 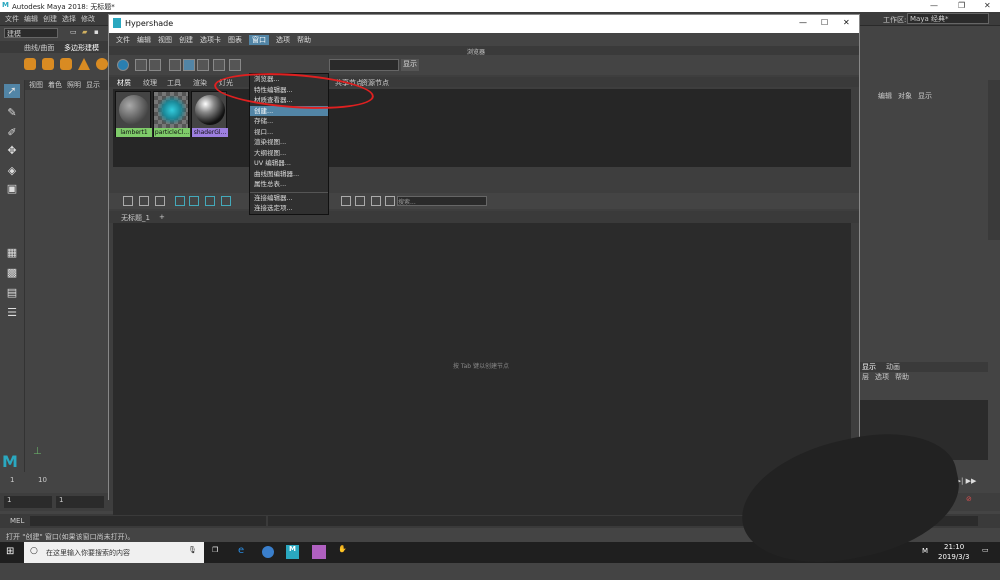 I want to click on maximize-icon: ❐, so click(x=961, y=5).